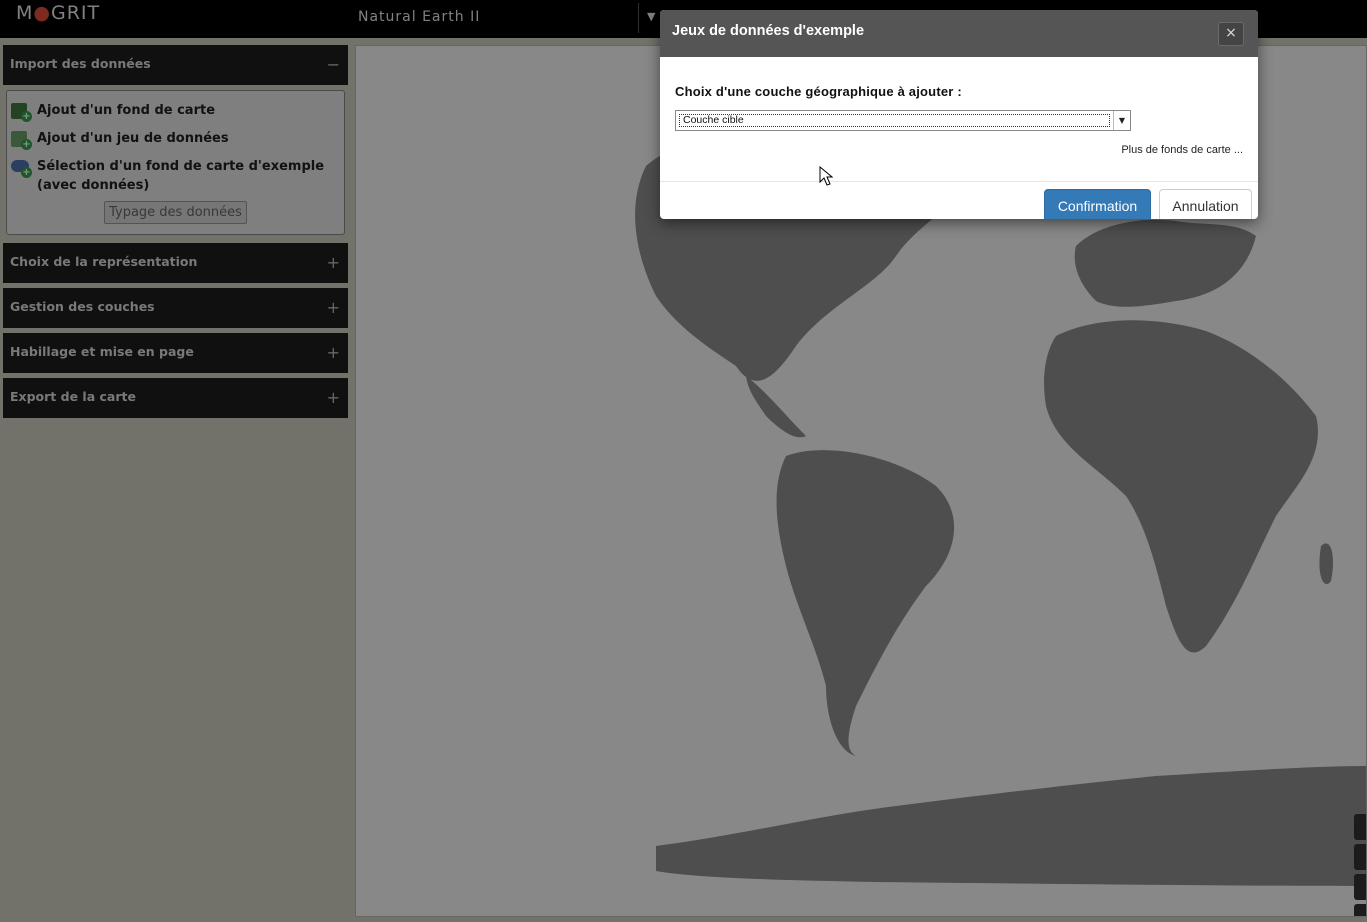 Image resolution: width=1367 pixels, height=922 pixels. What do you see at coordinates (894, 120) in the screenshot?
I see `layer-select-value: Couche cible` at bounding box center [894, 120].